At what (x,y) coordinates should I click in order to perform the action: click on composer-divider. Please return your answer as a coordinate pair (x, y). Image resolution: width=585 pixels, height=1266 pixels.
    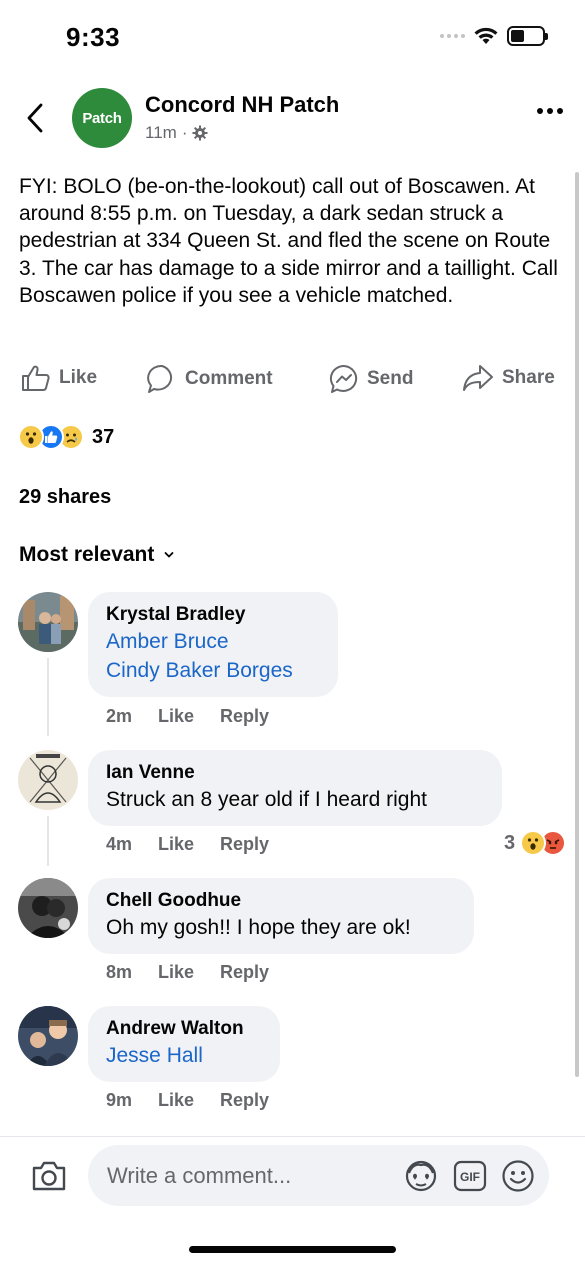
    Looking at the image, I should click on (292, 1136).